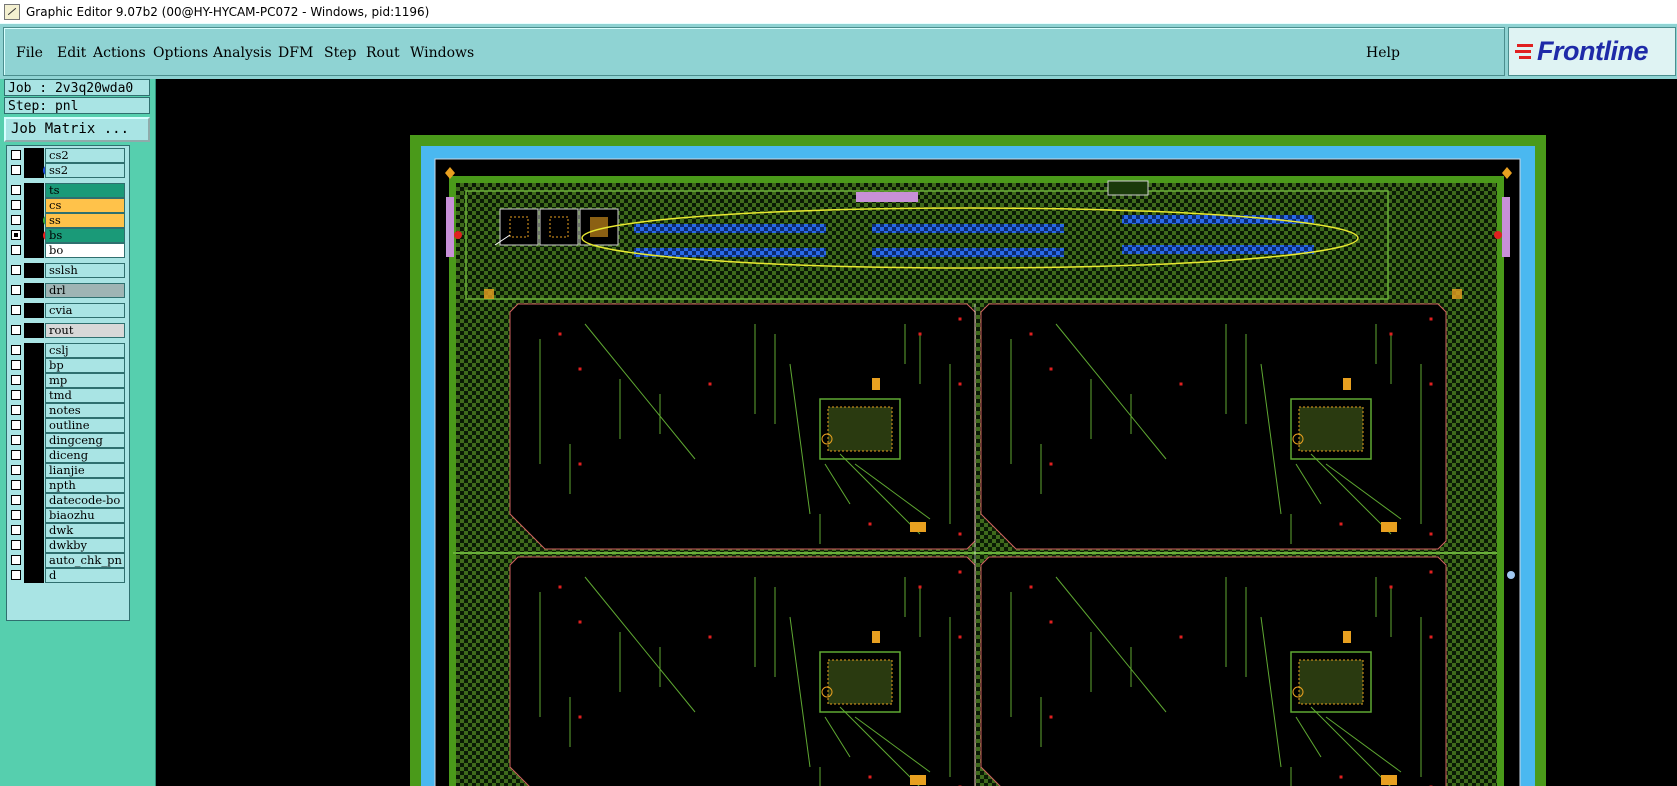 This screenshot has width=1677, height=786. What do you see at coordinates (85, 545) in the screenshot?
I see `layer-name: dwkby` at bounding box center [85, 545].